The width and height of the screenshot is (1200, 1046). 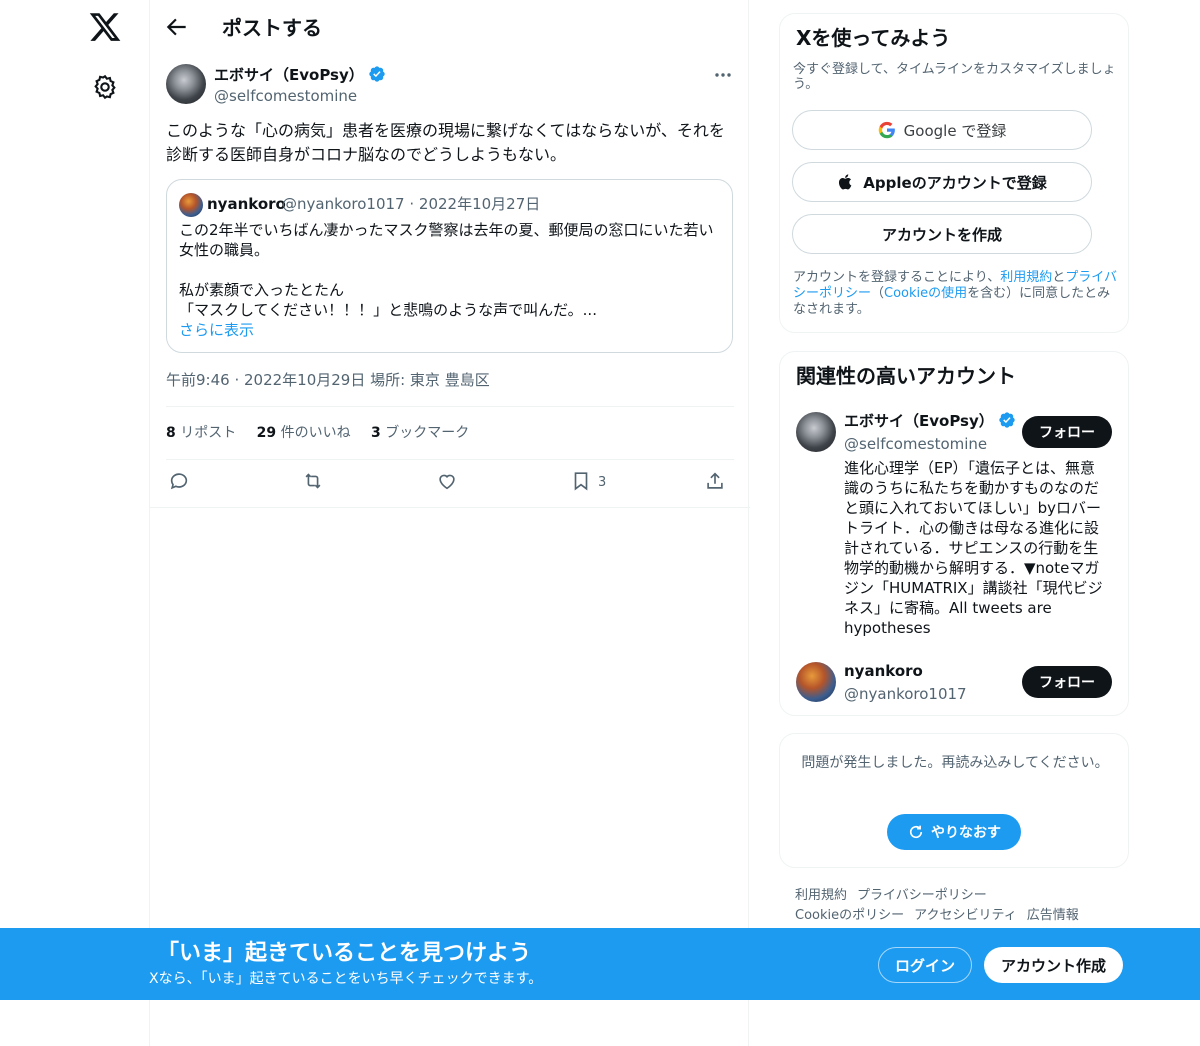 What do you see at coordinates (878, 293) in the screenshot?
I see `legal-paren: （` at bounding box center [878, 293].